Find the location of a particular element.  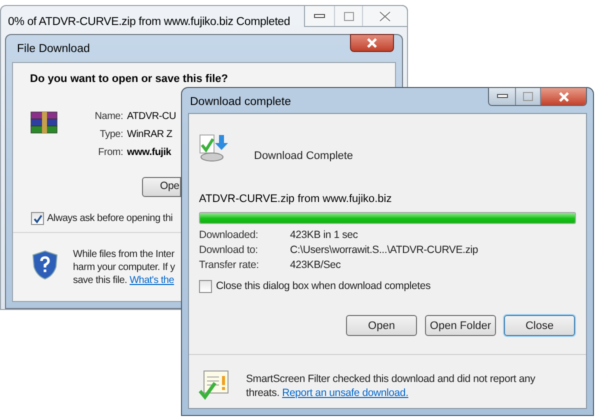

smartscreen-text: SmartScreen Filter checked this download and did not report any threats. Report an unsafe download. is located at coordinates (391, 386).